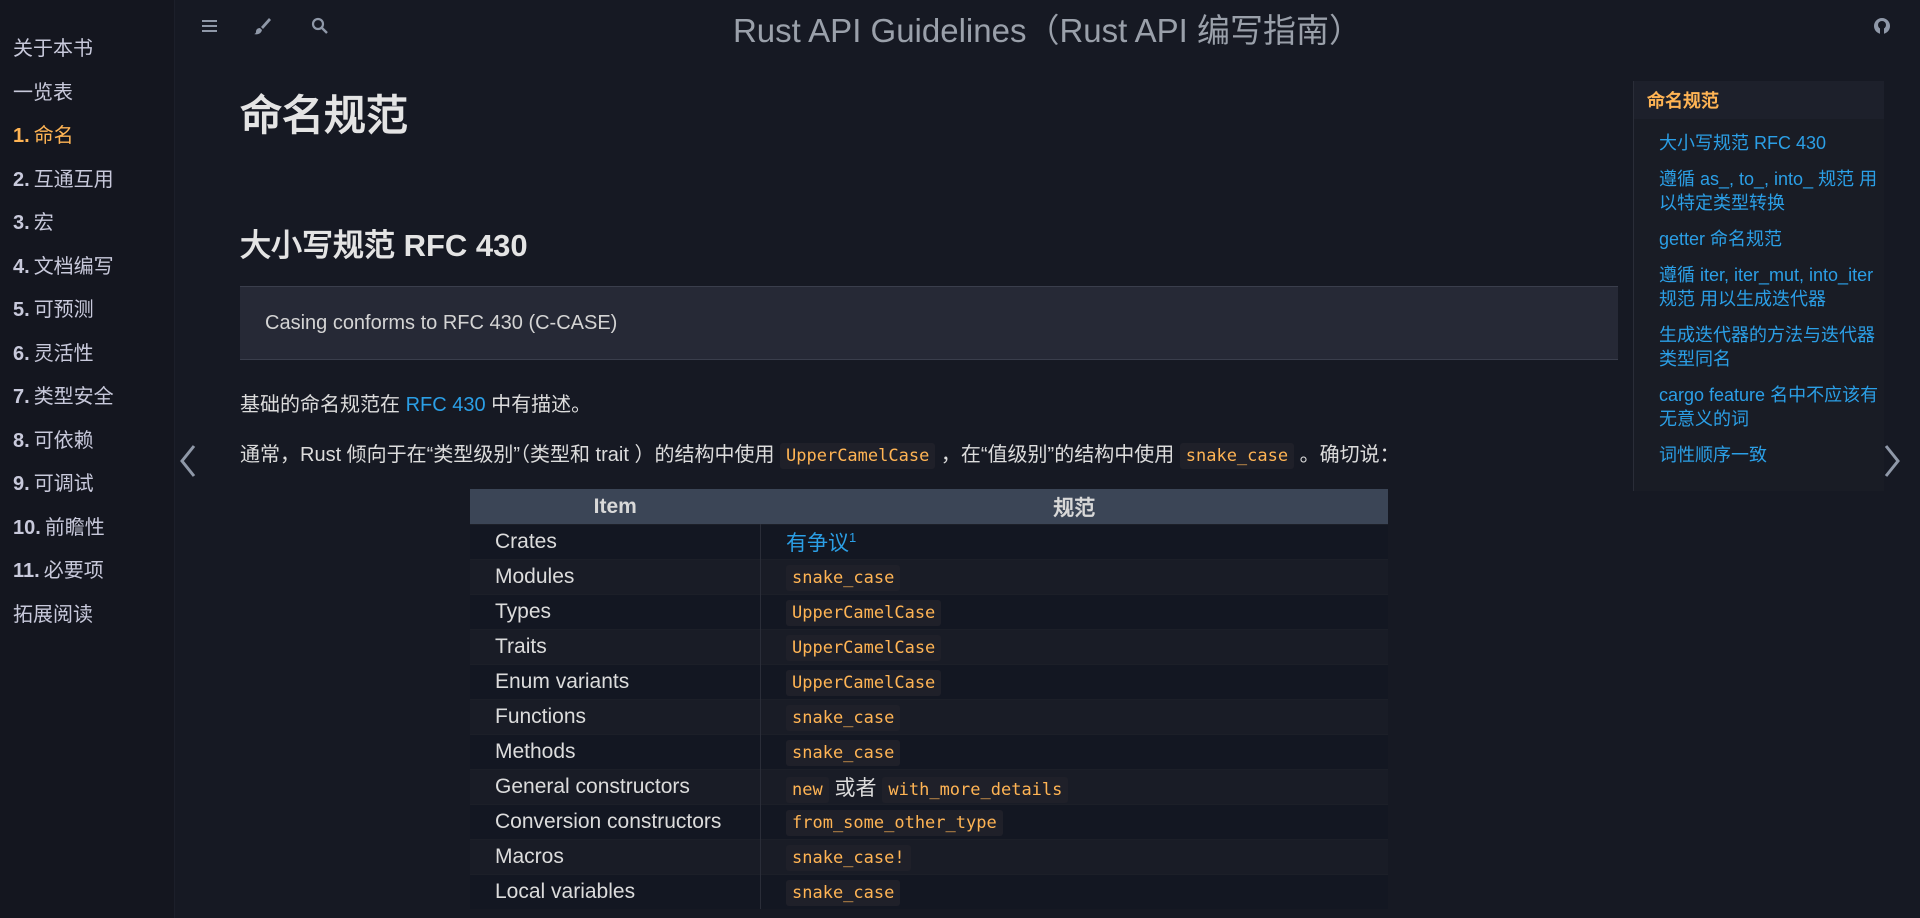 The image size is (1920, 918). Describe the element at coordinates (975, 790) in the screenshot. I see `inline-code: with_more_details` at that location.